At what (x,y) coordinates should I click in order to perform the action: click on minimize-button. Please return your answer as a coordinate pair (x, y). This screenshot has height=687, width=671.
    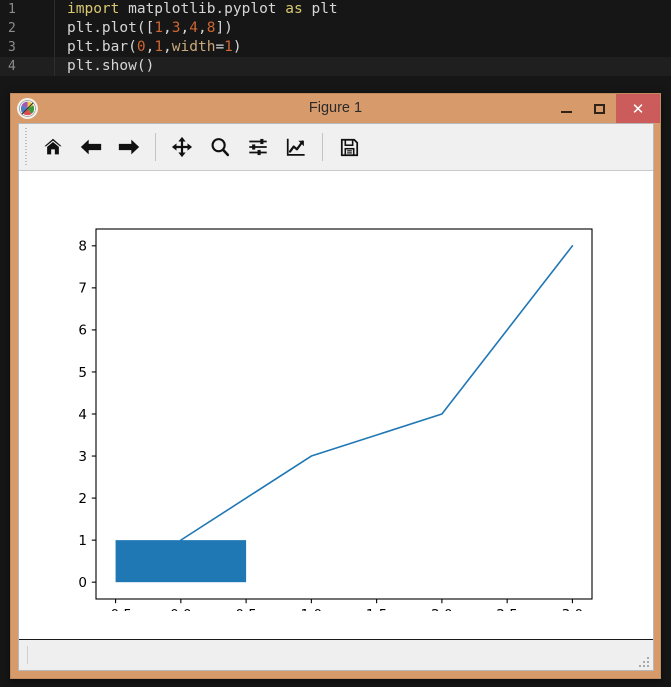
    Looking at the image, I should click on (566, 108).